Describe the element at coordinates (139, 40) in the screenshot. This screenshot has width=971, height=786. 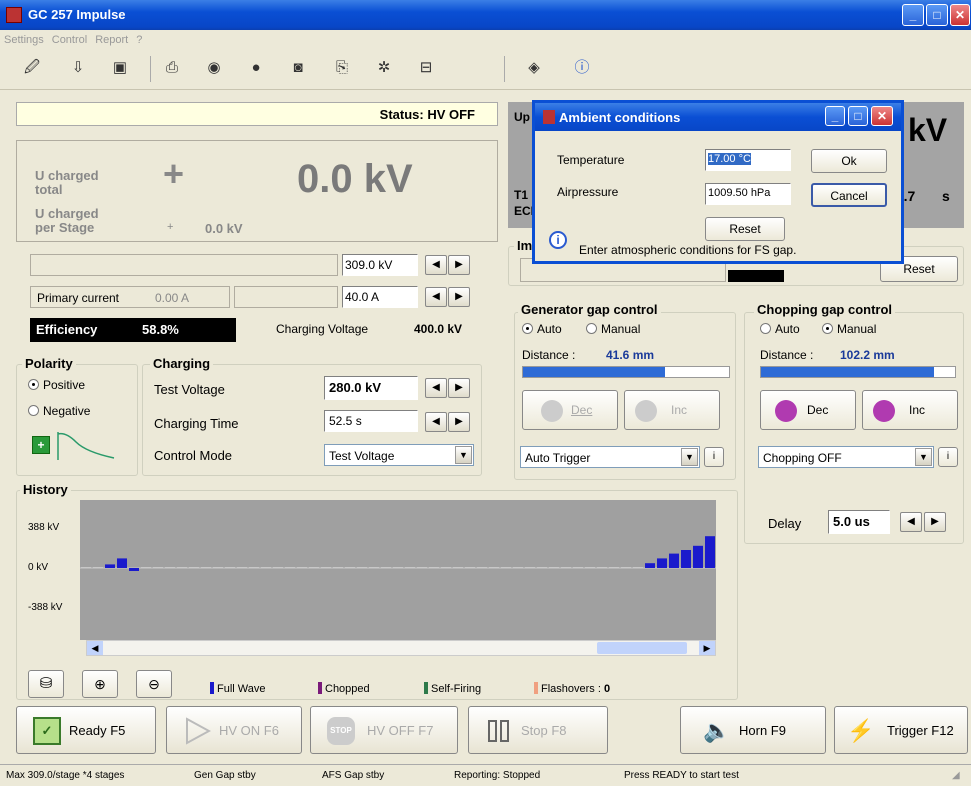
I see `menu-help: ?` at that location.